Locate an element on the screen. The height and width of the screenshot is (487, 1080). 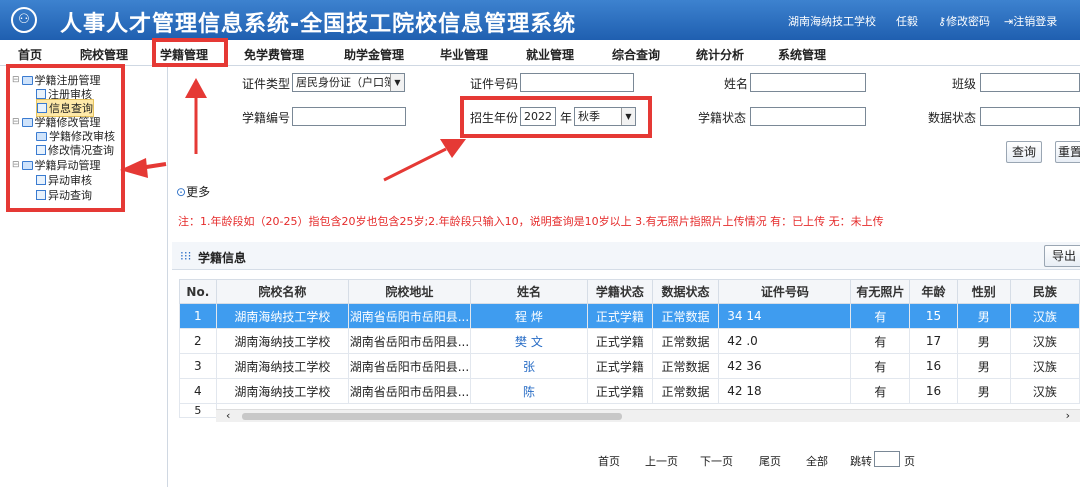
arrow-up-head is located at coordinates (196, 88).